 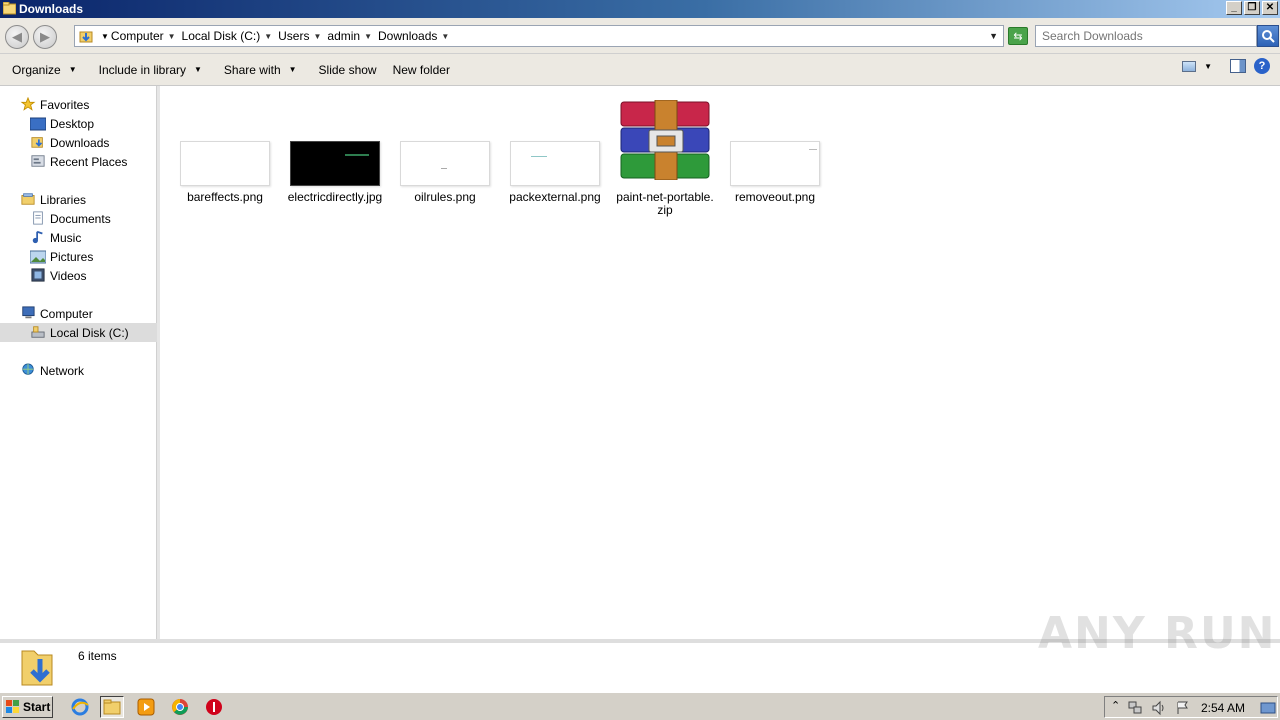 What do you see at coordinates (230, 36) in the screenshot?
I see `crumb-local-disk: Local Disk (C:) ▼` at bounding box center [230, 36].